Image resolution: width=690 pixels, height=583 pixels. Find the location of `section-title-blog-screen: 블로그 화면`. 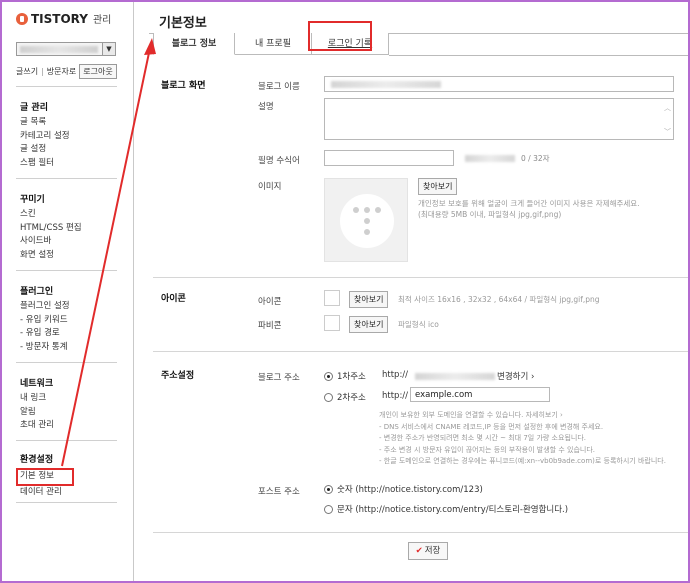

section-title-blog-screen: 블로그 화면 is located at coordinates (183, 86).